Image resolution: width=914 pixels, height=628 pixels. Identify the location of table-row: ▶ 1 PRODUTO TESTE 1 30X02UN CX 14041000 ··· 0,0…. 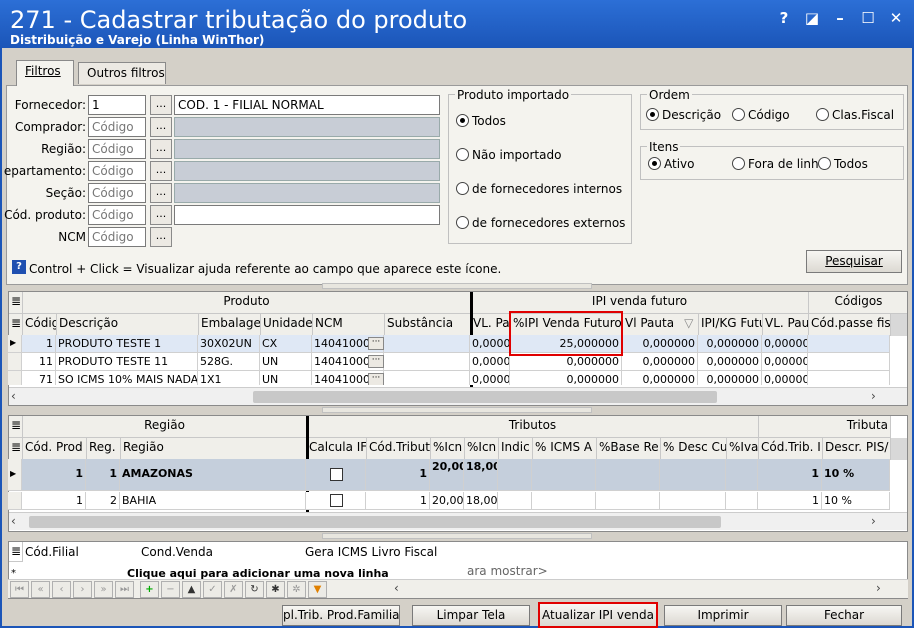
(449, 344).